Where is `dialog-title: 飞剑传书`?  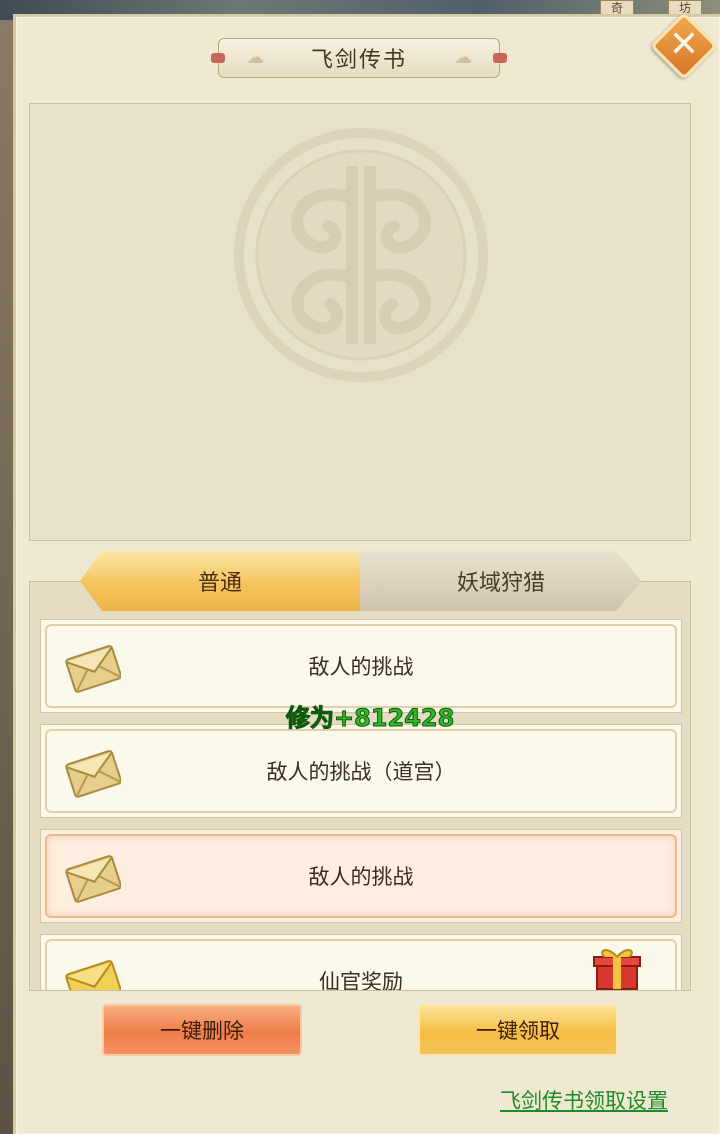
dialog-title: 飞剑传书 is located at coordinates (358, 60).